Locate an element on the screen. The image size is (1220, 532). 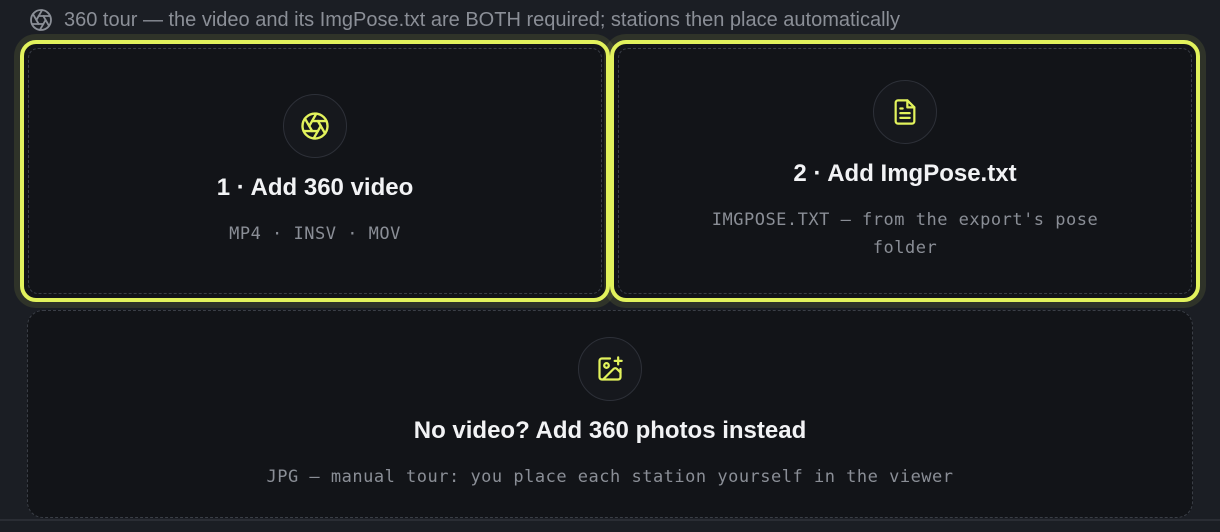
video-card-title: 1 · Add 360 video is located at coordinates (315, 187).